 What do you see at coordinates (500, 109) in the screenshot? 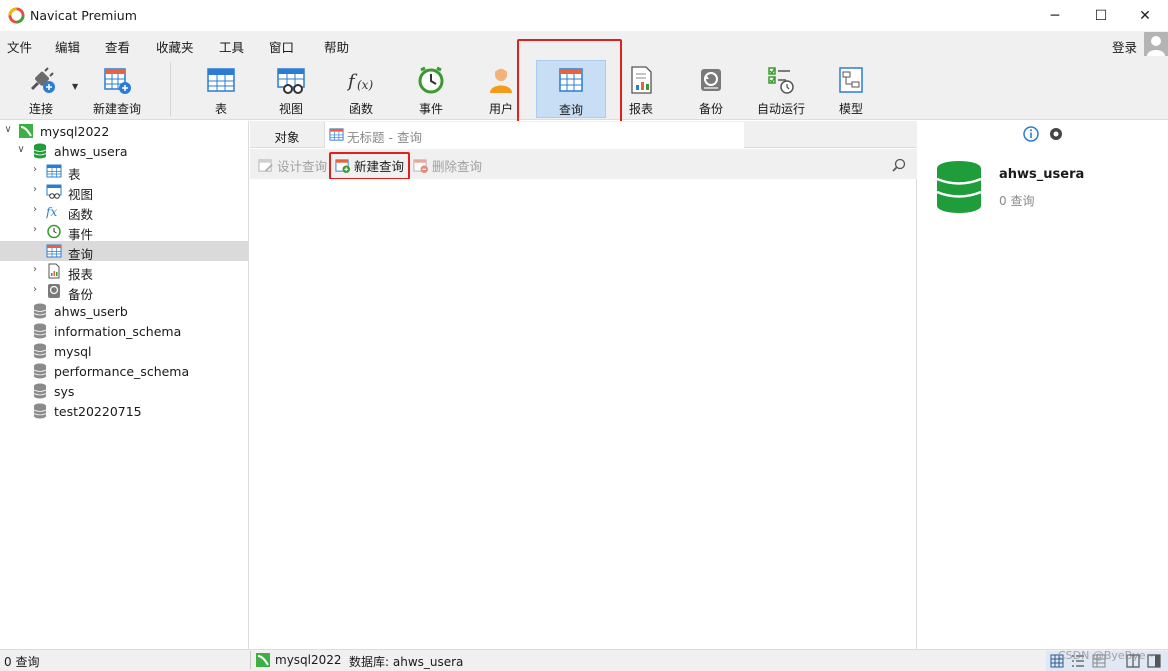
I see `toolbar-user-label: 用户` at bounding box center [500, 109].